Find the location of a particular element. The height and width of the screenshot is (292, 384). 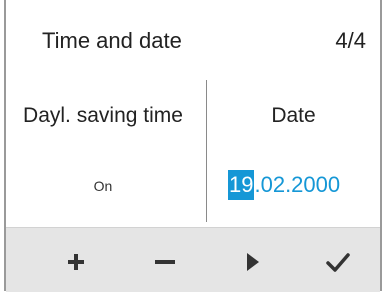

date-field: 19.02.2000 is located at coordinates (284, 185).